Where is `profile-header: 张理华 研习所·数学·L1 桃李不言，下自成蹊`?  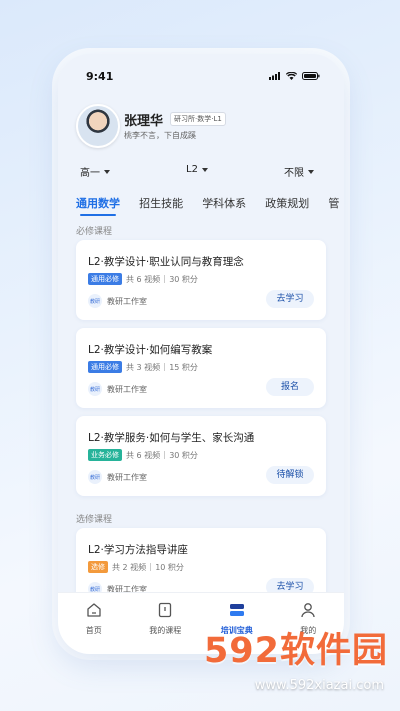 profile-header: 张理华 研习所·数学·L1 桃李不言，下自成蹊 is located at coordinates (201, 126).